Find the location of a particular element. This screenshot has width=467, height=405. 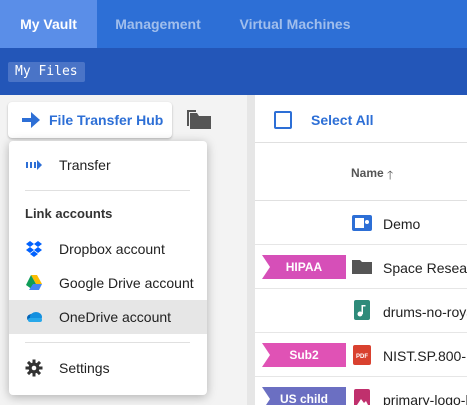

file-name: primary-logo-h is located at coordinates (425, 398).